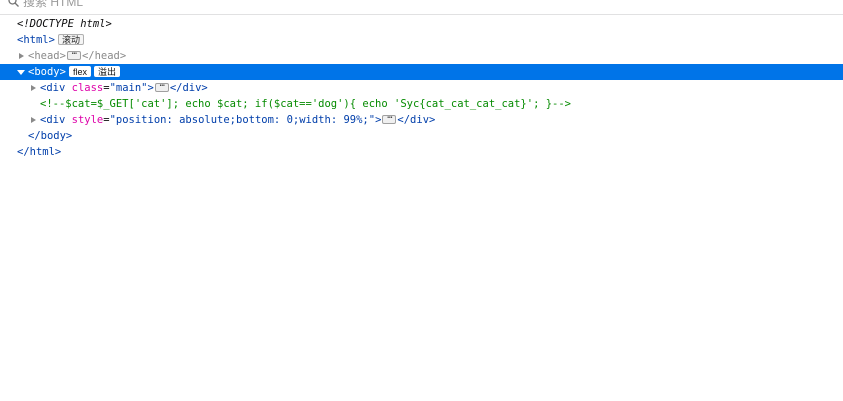  I want to click on div-main-close-tag: </div>, so click(188, 88).